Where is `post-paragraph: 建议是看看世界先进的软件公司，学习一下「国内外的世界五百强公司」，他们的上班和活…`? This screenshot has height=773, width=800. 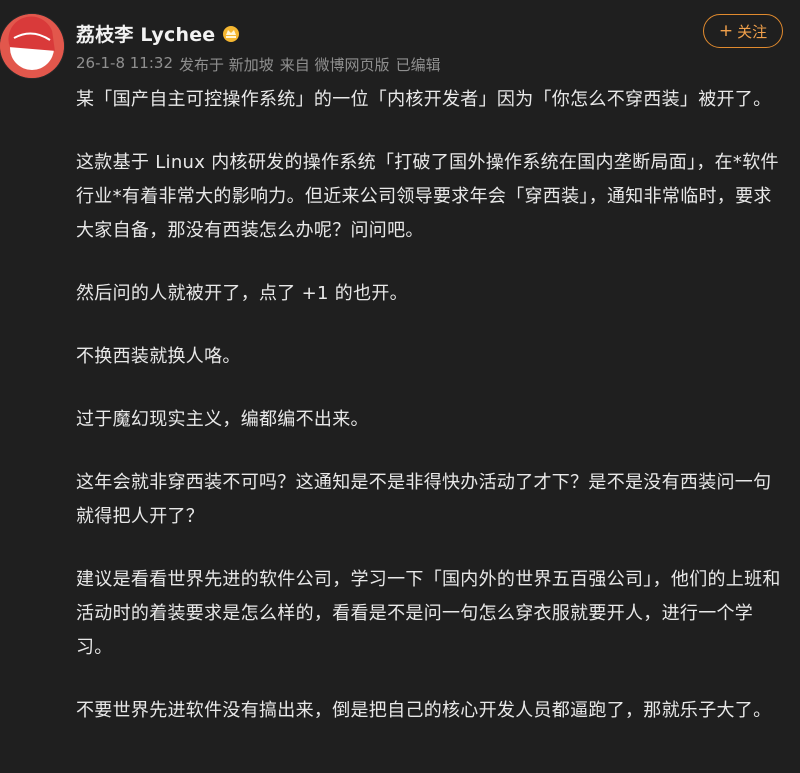 post-paragraph: 建议是看看世界先进的软件公司，学习一下「国内外的世界五百强公司」，他们的上班和活… is located at coordinates (428, 613).